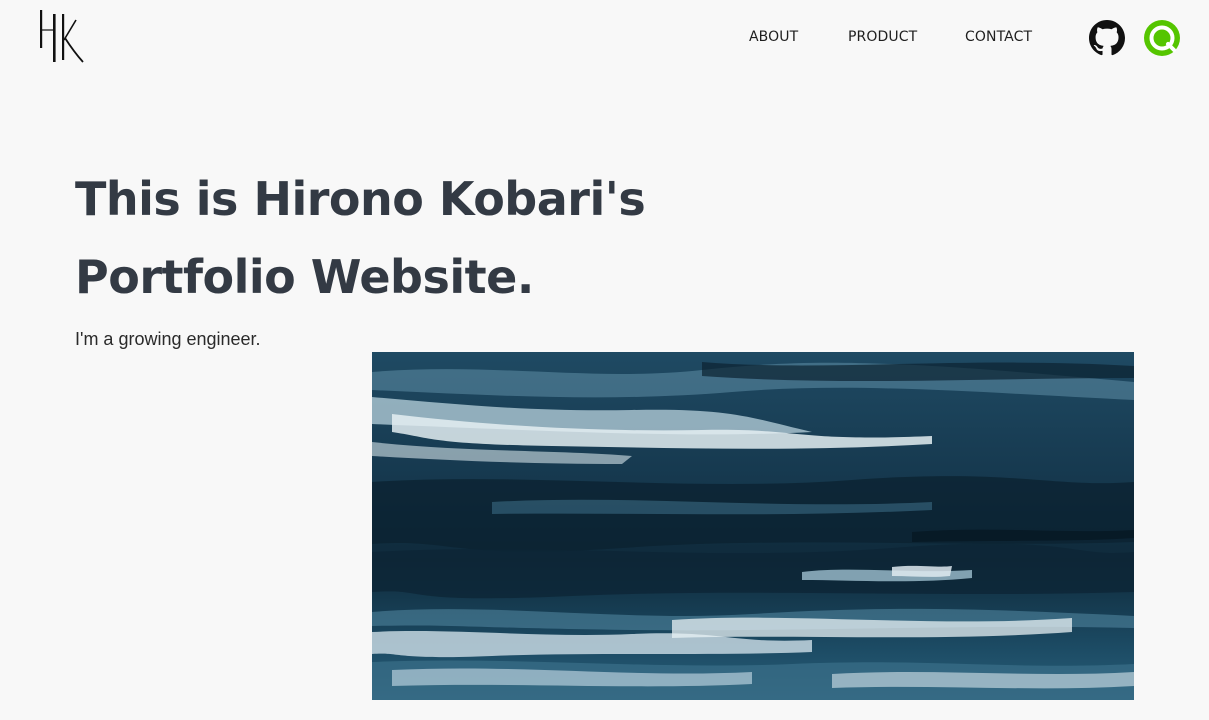 The width and height of the screenshot is (1209, 720). Describe the element at coordinates (304, 277) in the screenshot. I see `hero-title-line-2: Portfolio Website.` at that location.